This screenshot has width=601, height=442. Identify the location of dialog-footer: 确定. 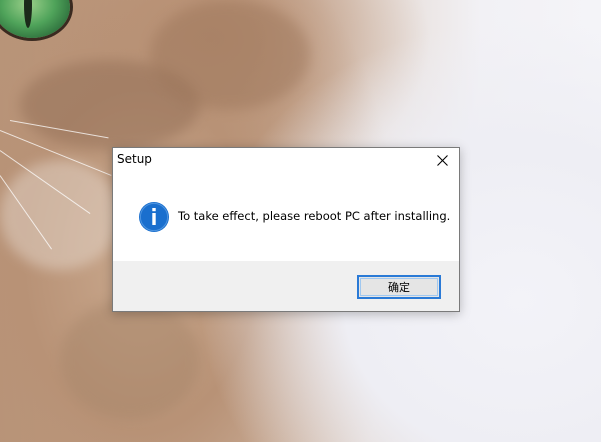
(286, 286).